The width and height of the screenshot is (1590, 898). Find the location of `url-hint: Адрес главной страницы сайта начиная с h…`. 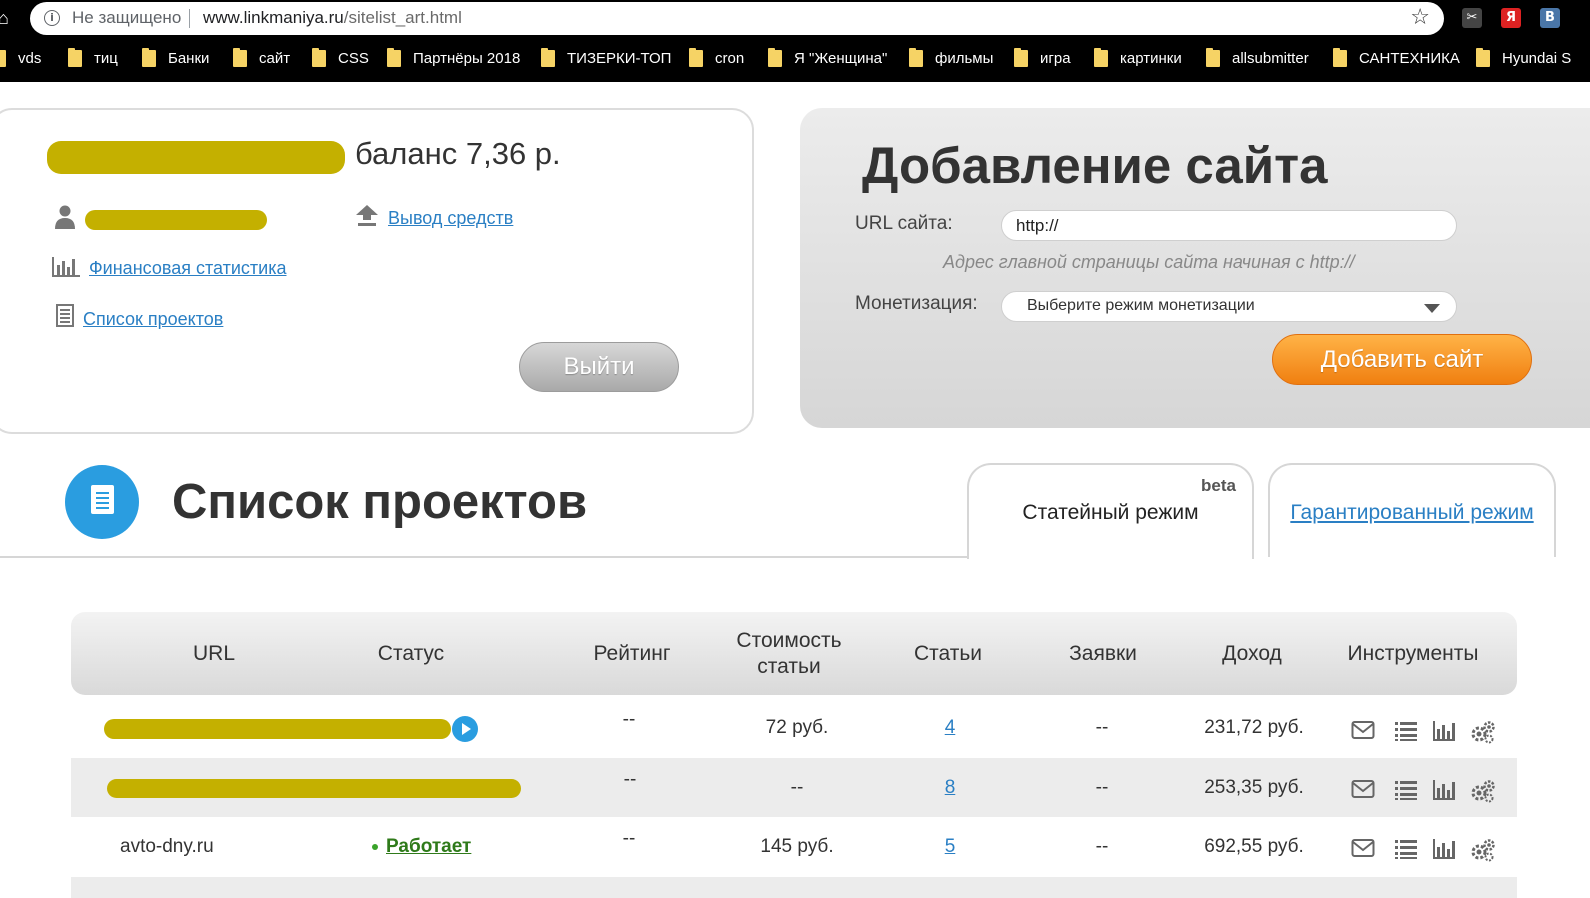

url-hint: Адрес главной страницы сайта начиная с h… is located at coordinates (1149, 262).